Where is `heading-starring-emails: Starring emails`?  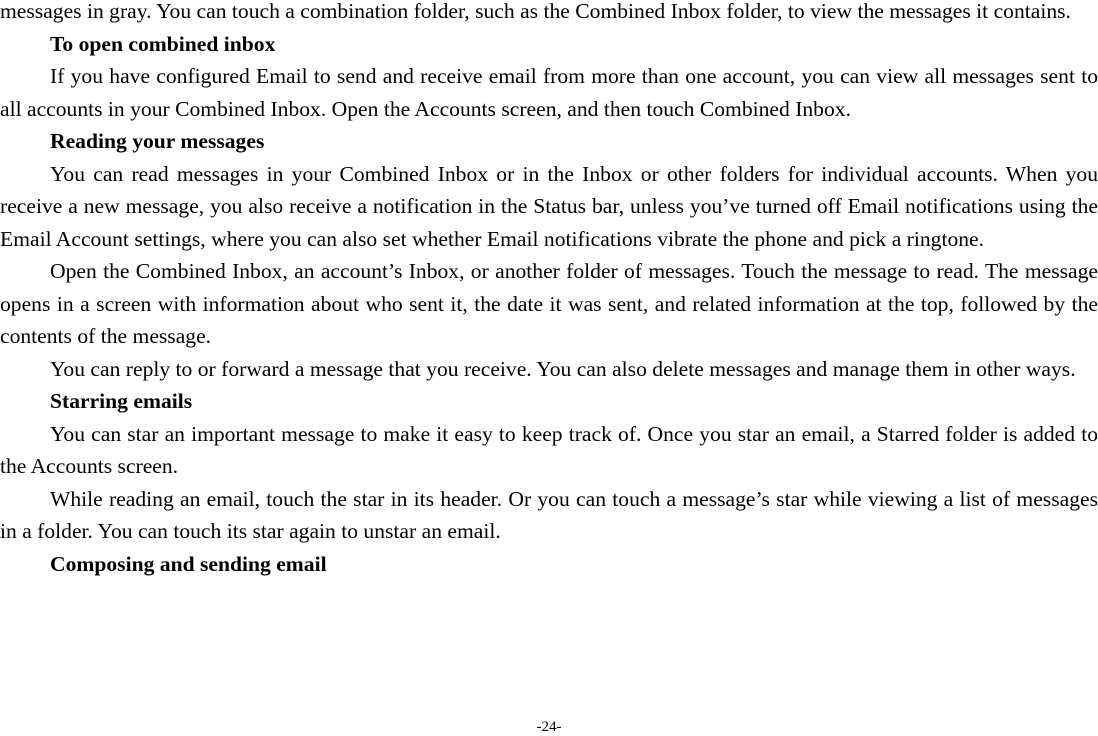
heading-starring-emails: Starring emails is located at coordinates (121, 401).